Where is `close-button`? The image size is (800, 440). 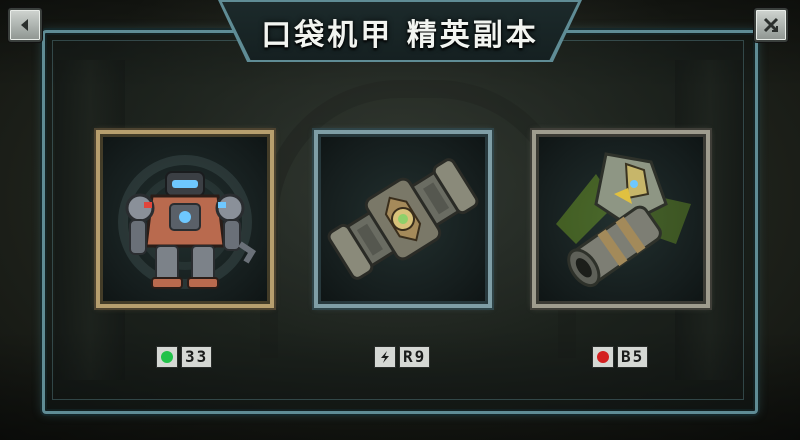 close-button is located at coordinates (771, 25).